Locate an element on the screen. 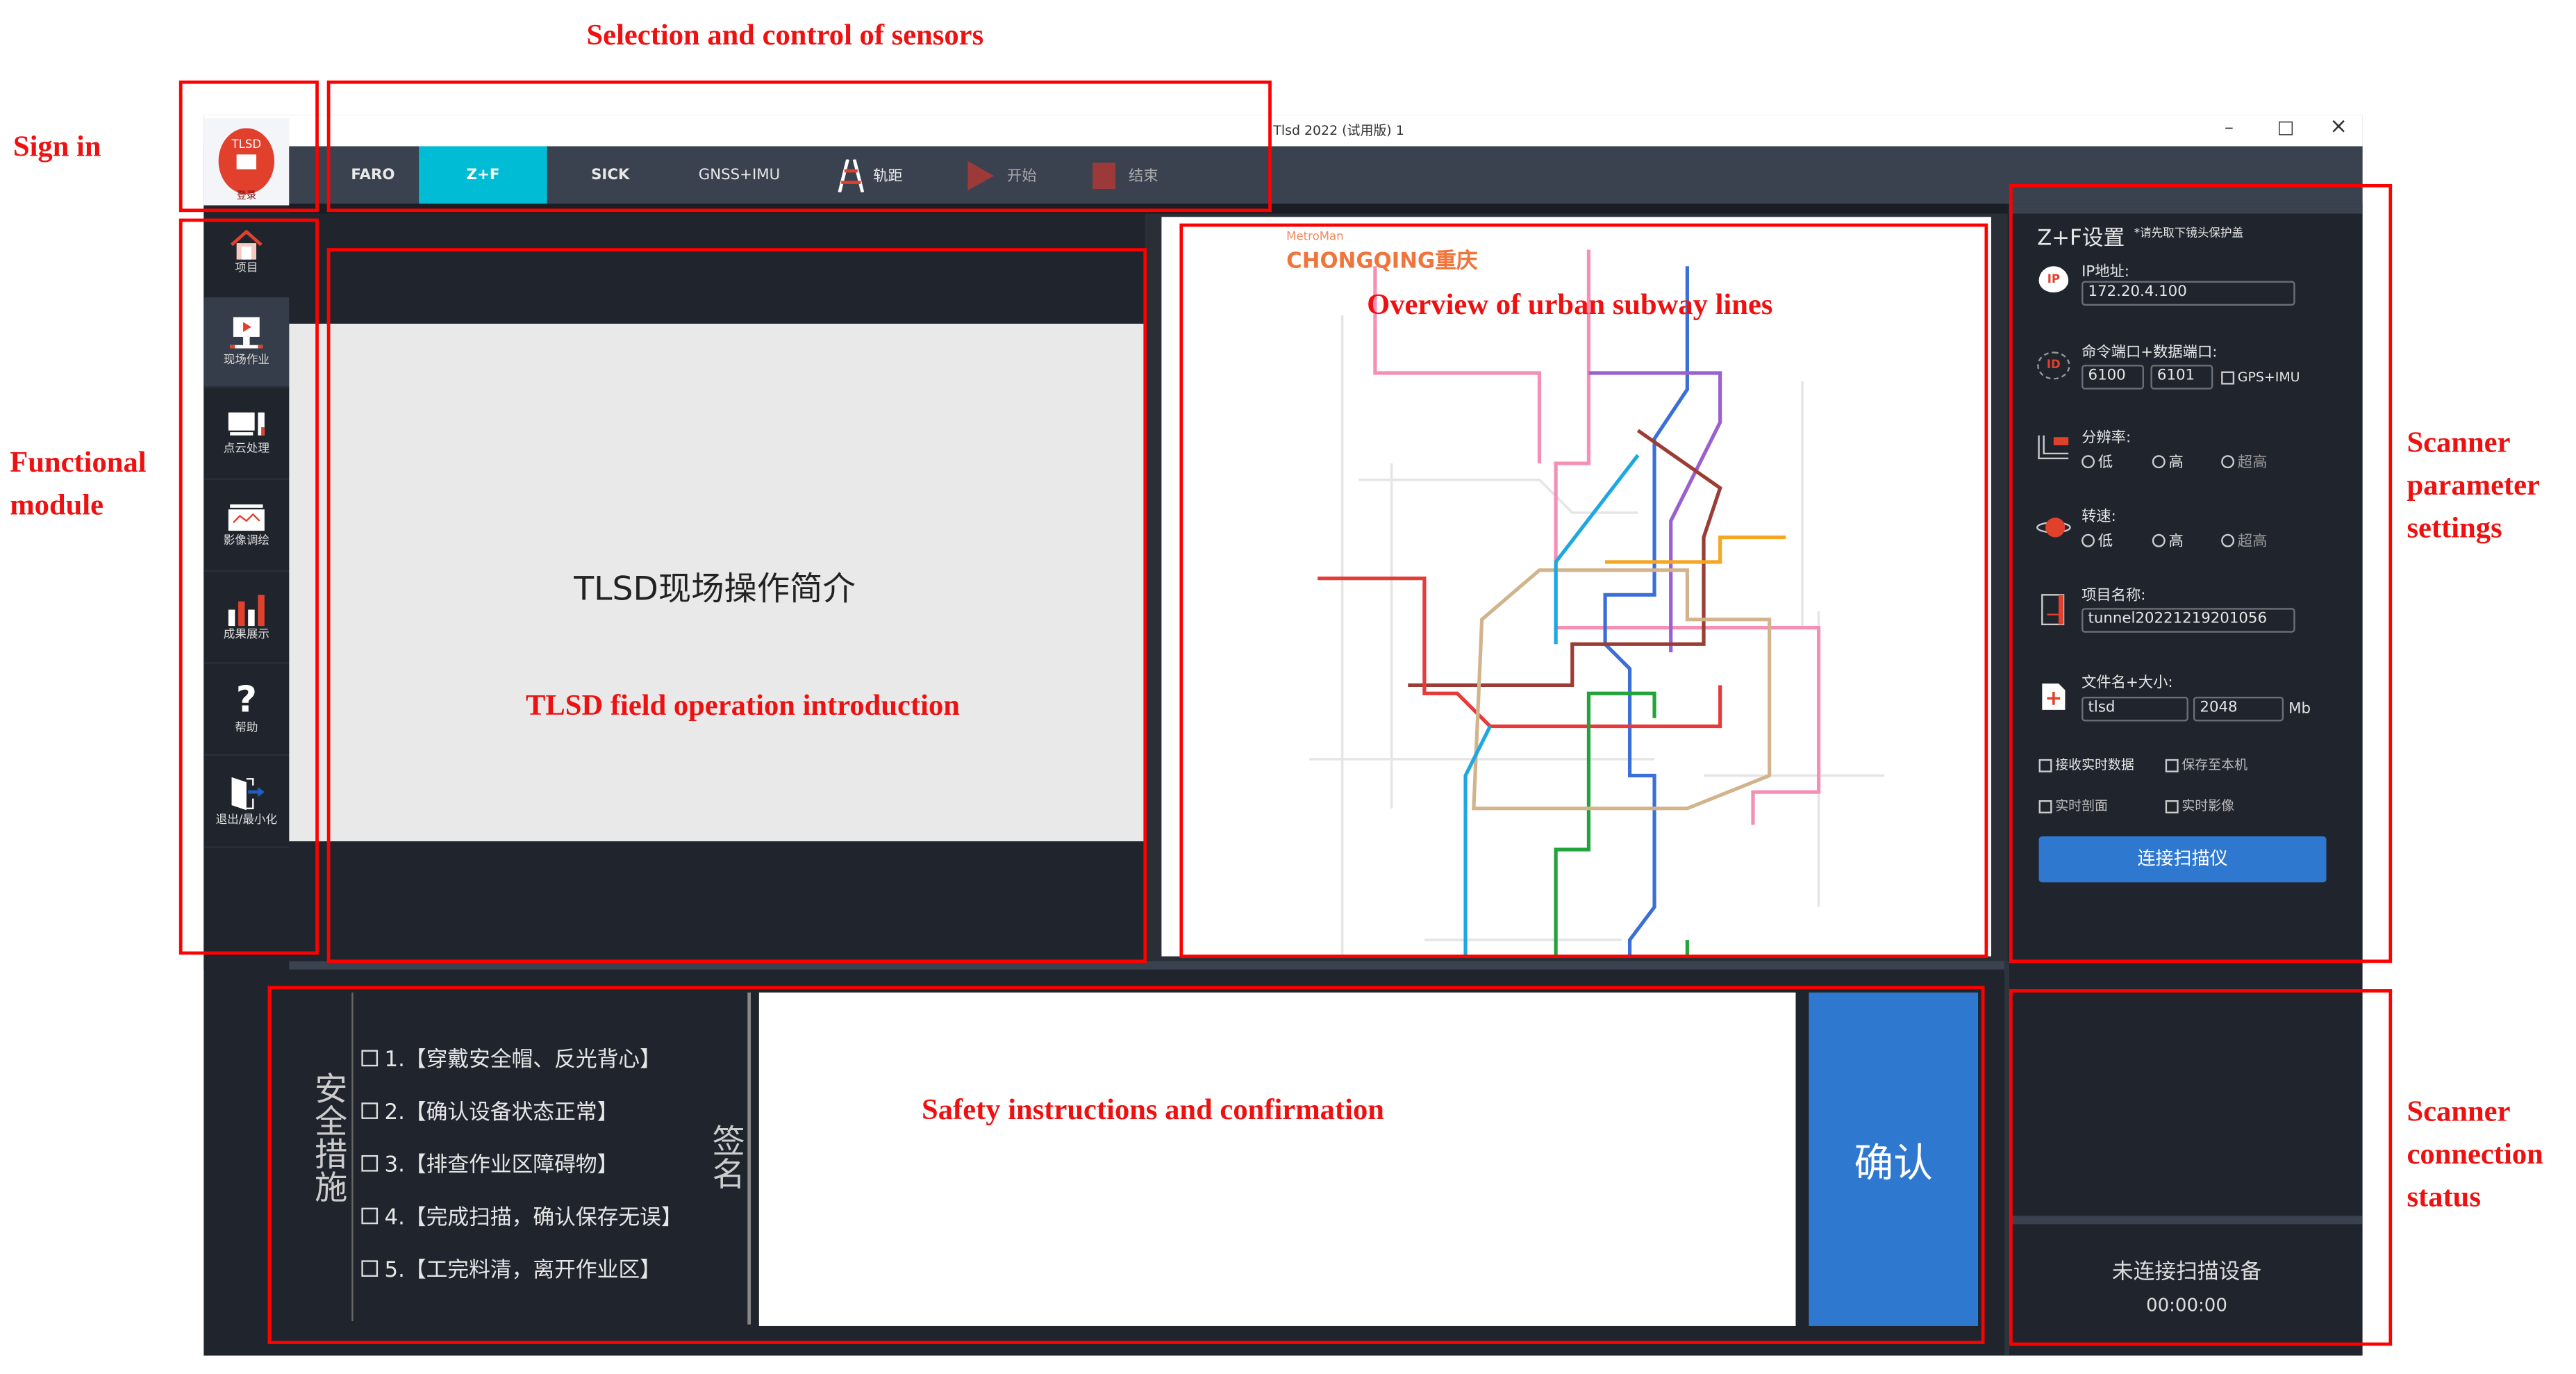 Image resolution: width=2576 pixels, height=1374 pixels. window-title: Tlsd 2022 (试用版) 1 is located at coordinates (1338, 130).